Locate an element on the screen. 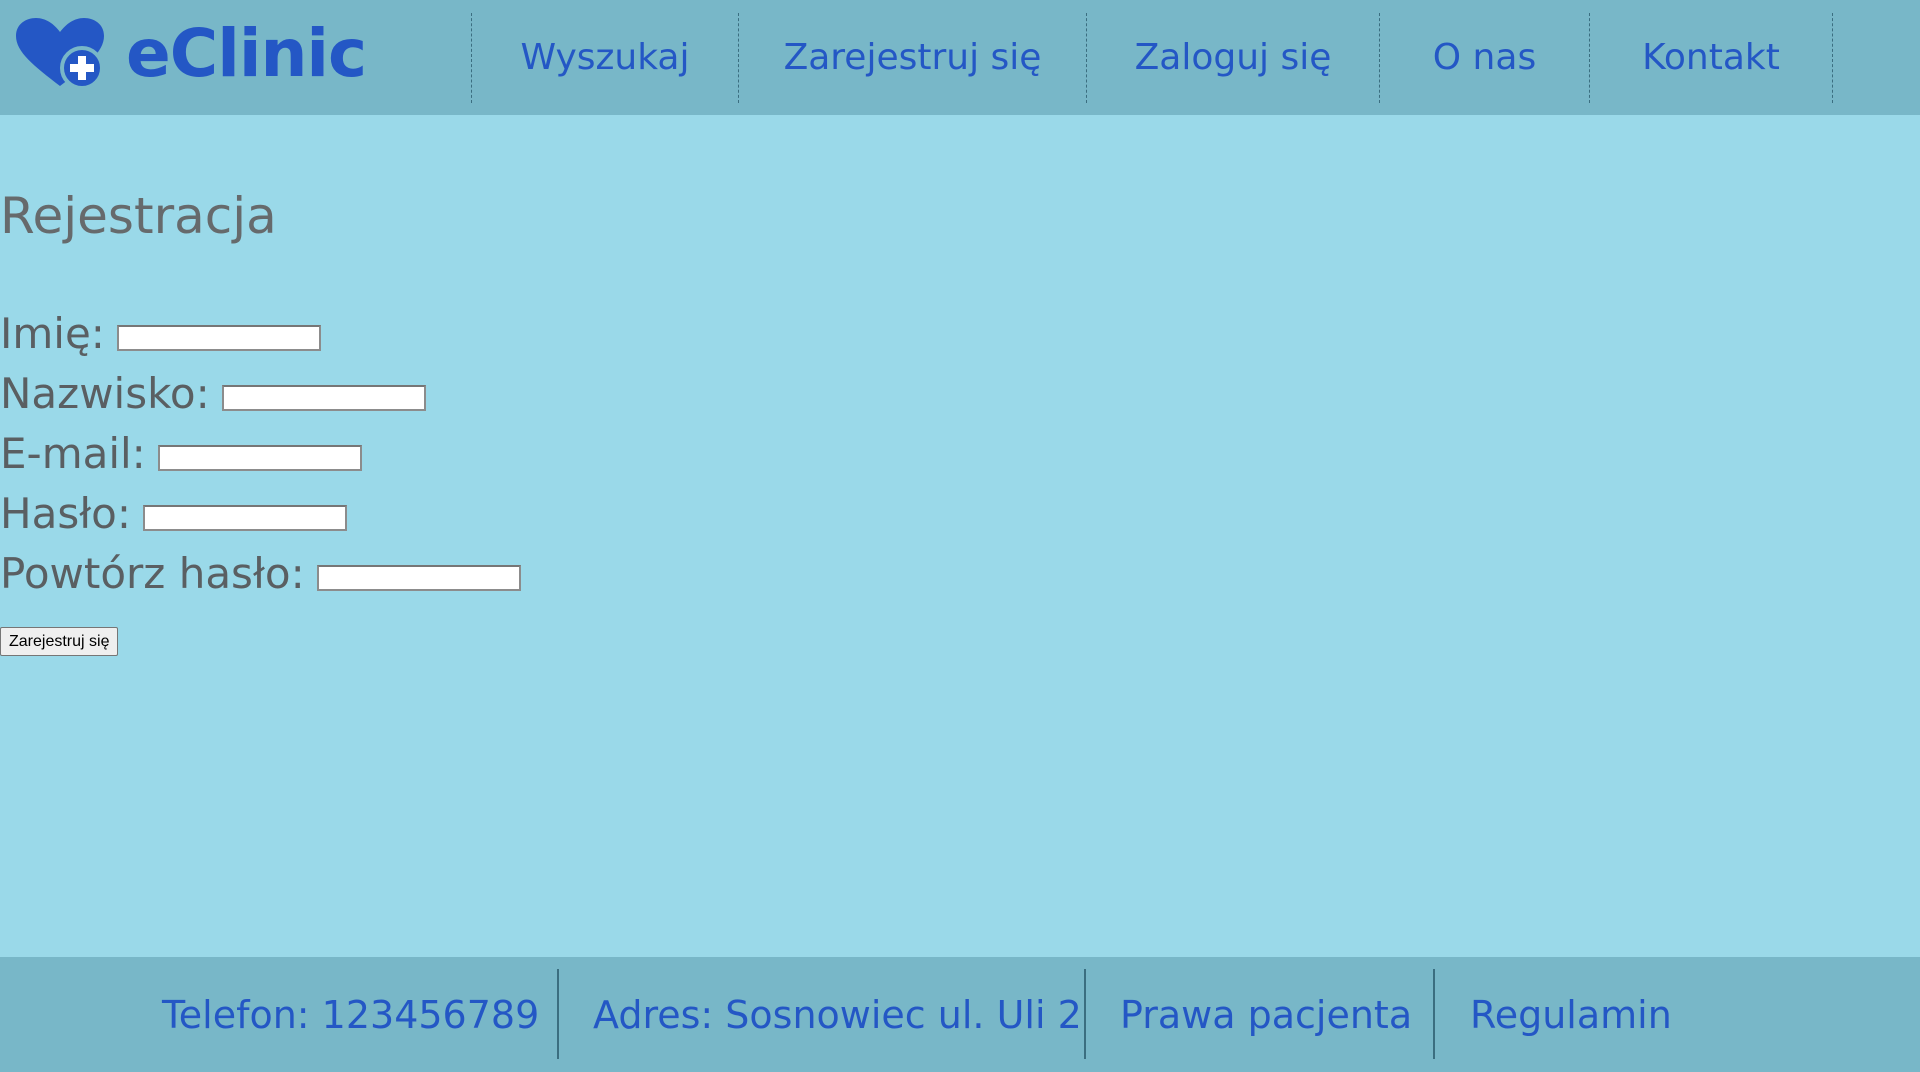 The image size is (1920, 1072). form-row-repeat-password: Powtórz hasło: is located at coordinates (260, 573).